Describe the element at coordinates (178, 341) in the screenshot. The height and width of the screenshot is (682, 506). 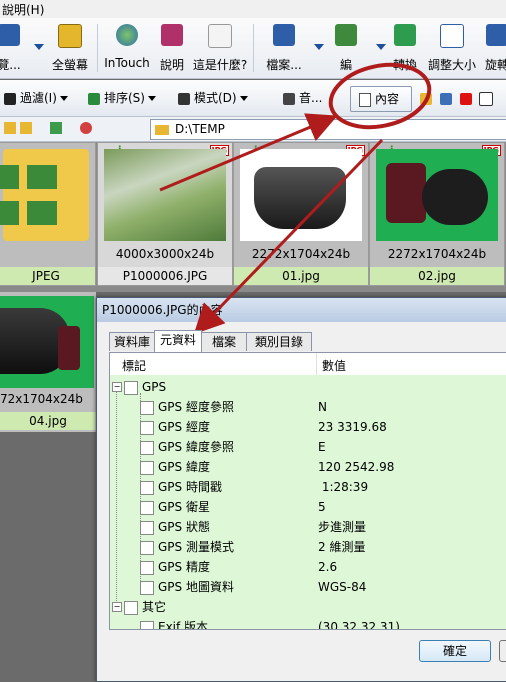
I see `tab-metadata: 元資料` at that location.